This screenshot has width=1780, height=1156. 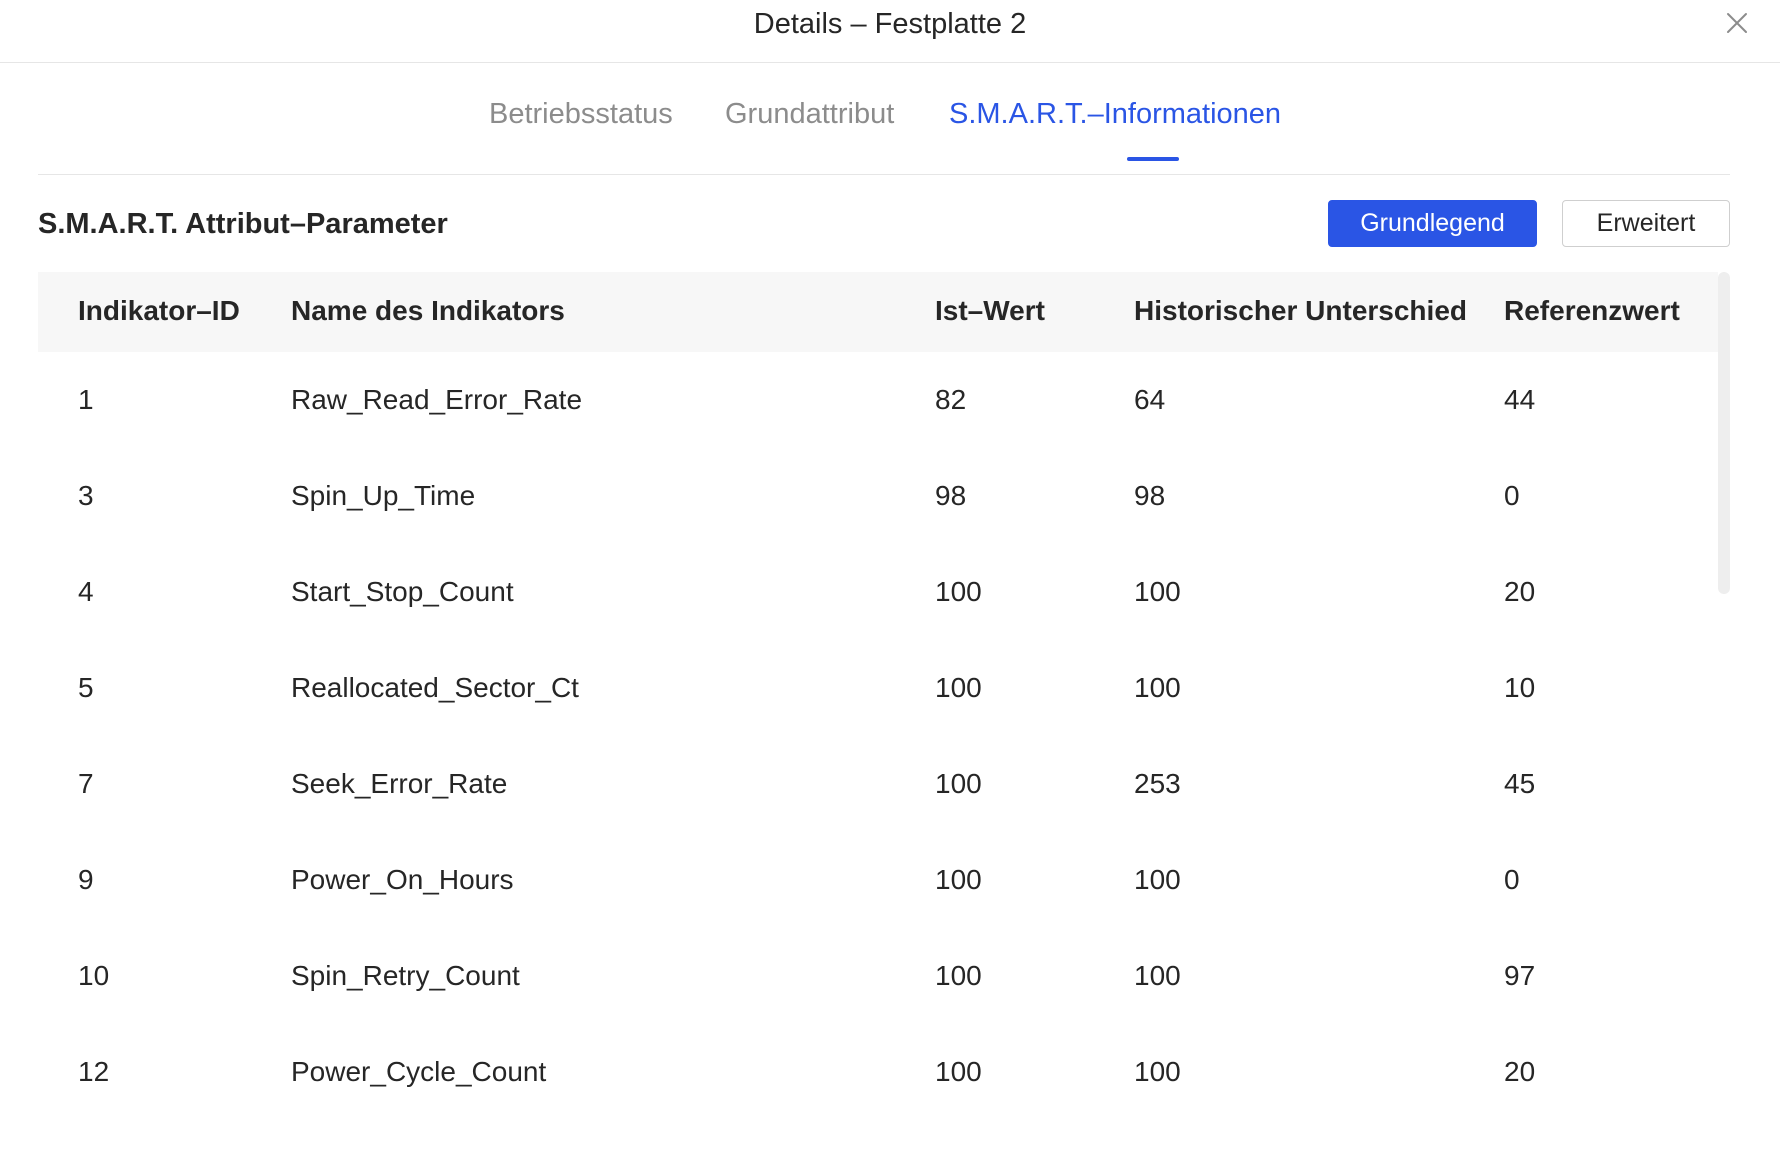 What do you see at coordinates (1150, 495) in the screenshot?
I see `cell-history-difference: 98` at bounding box center [1150, 495].